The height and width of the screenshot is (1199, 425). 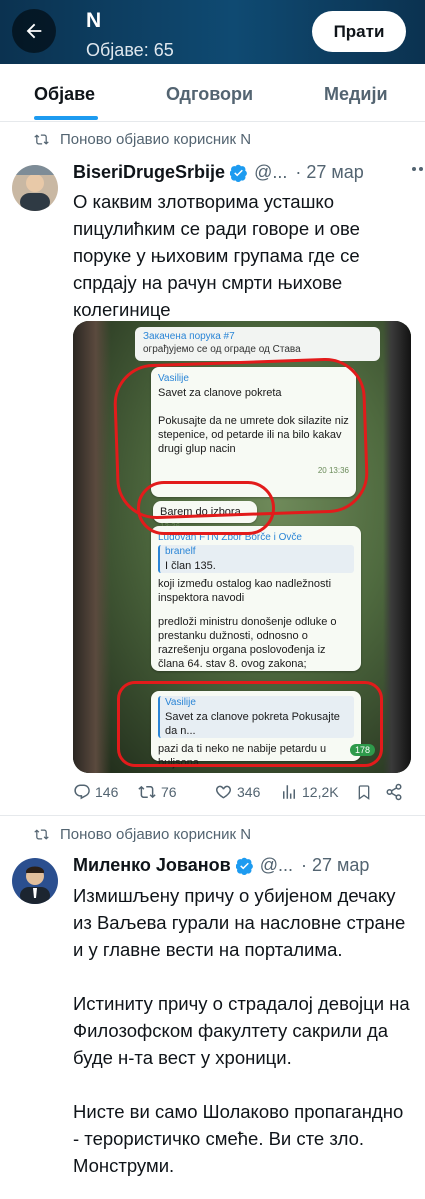 I want to click on share-button, so click(x=394, y=792).